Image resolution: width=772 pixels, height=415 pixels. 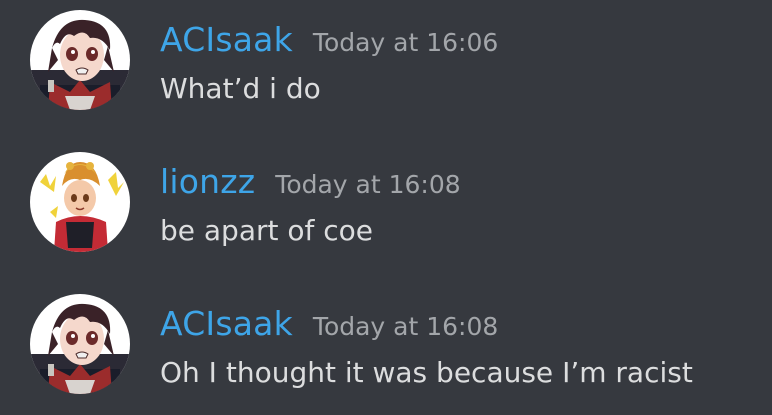 What do you see at coordinates (267, 230) in the screenshot?
I see `message-content: be apart of coe` at bounding box center [267, 230].